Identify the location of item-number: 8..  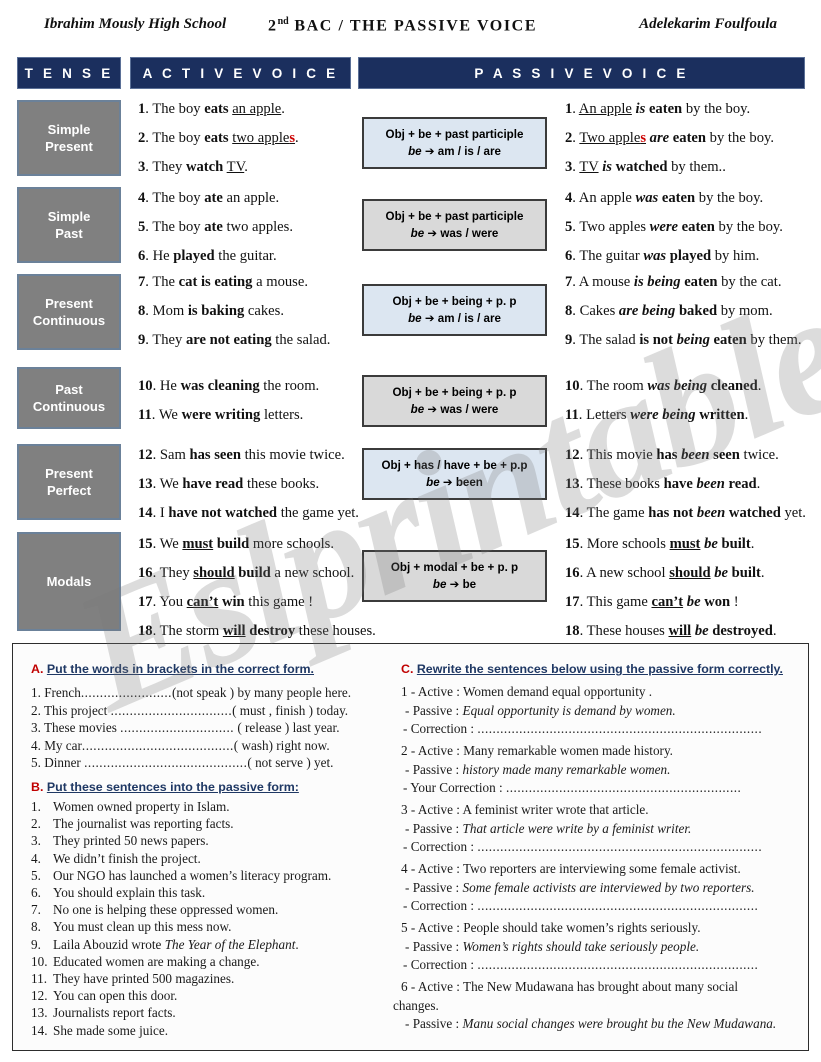
(36, 927).